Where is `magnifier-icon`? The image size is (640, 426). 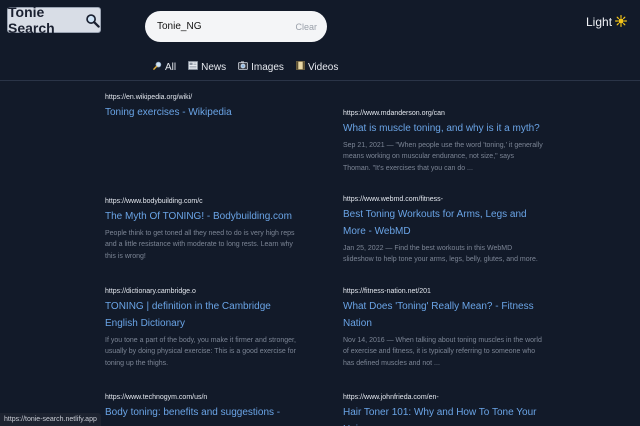 magnifier-icon is located at coordinates (92, 20).